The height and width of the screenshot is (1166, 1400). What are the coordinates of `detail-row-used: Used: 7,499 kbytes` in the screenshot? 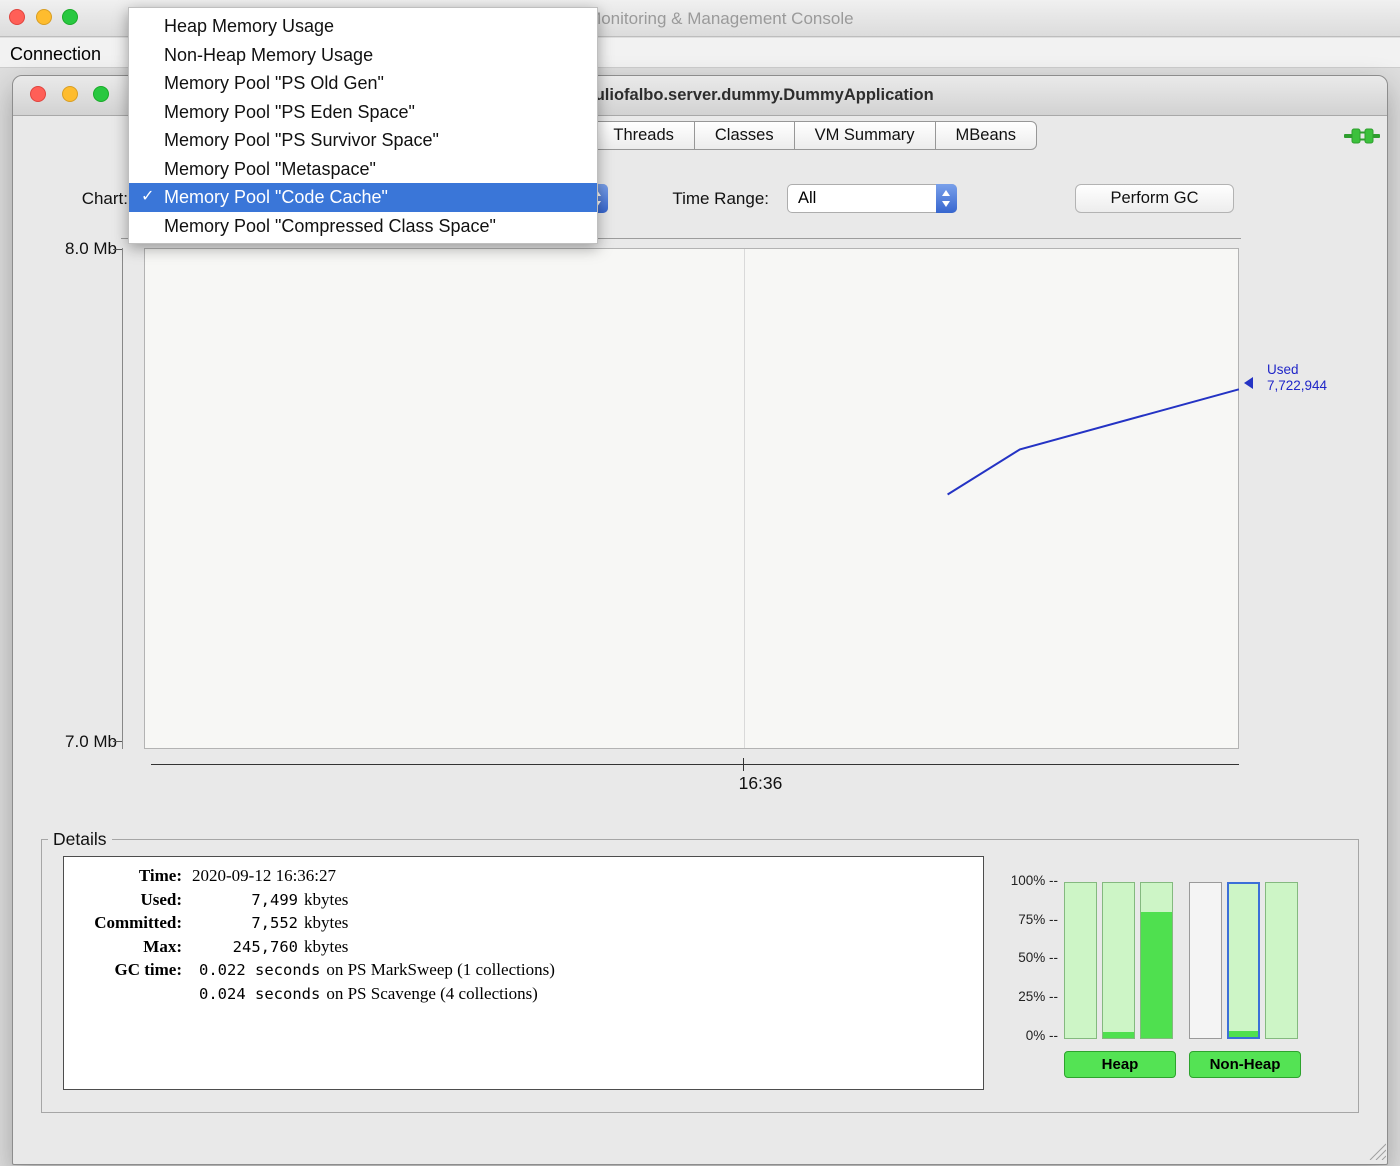 It's located at (244, 899).